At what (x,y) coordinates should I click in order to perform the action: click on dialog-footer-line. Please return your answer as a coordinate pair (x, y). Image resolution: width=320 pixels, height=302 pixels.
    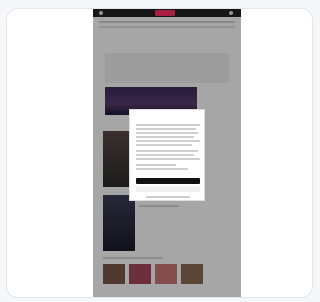
    Looking at the image, I should click on (168, 197).